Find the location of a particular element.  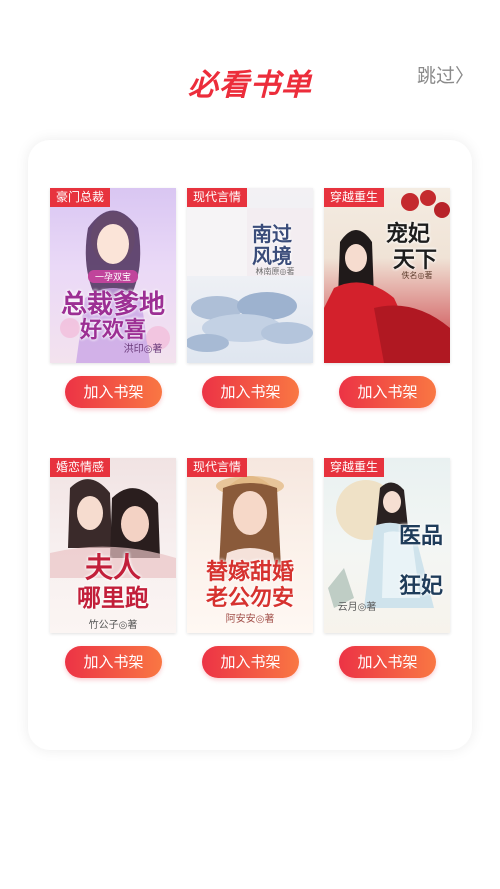

book-title-line2: 哪里跑 is located at coordinates (113, 598).